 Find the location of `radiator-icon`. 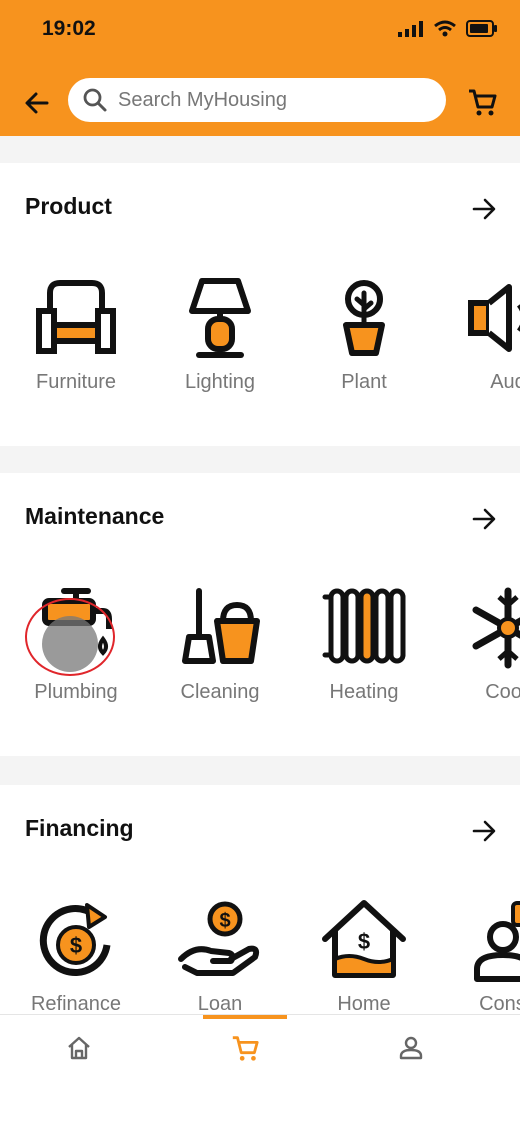

radiator-icon is located at coordinates (364, 626).